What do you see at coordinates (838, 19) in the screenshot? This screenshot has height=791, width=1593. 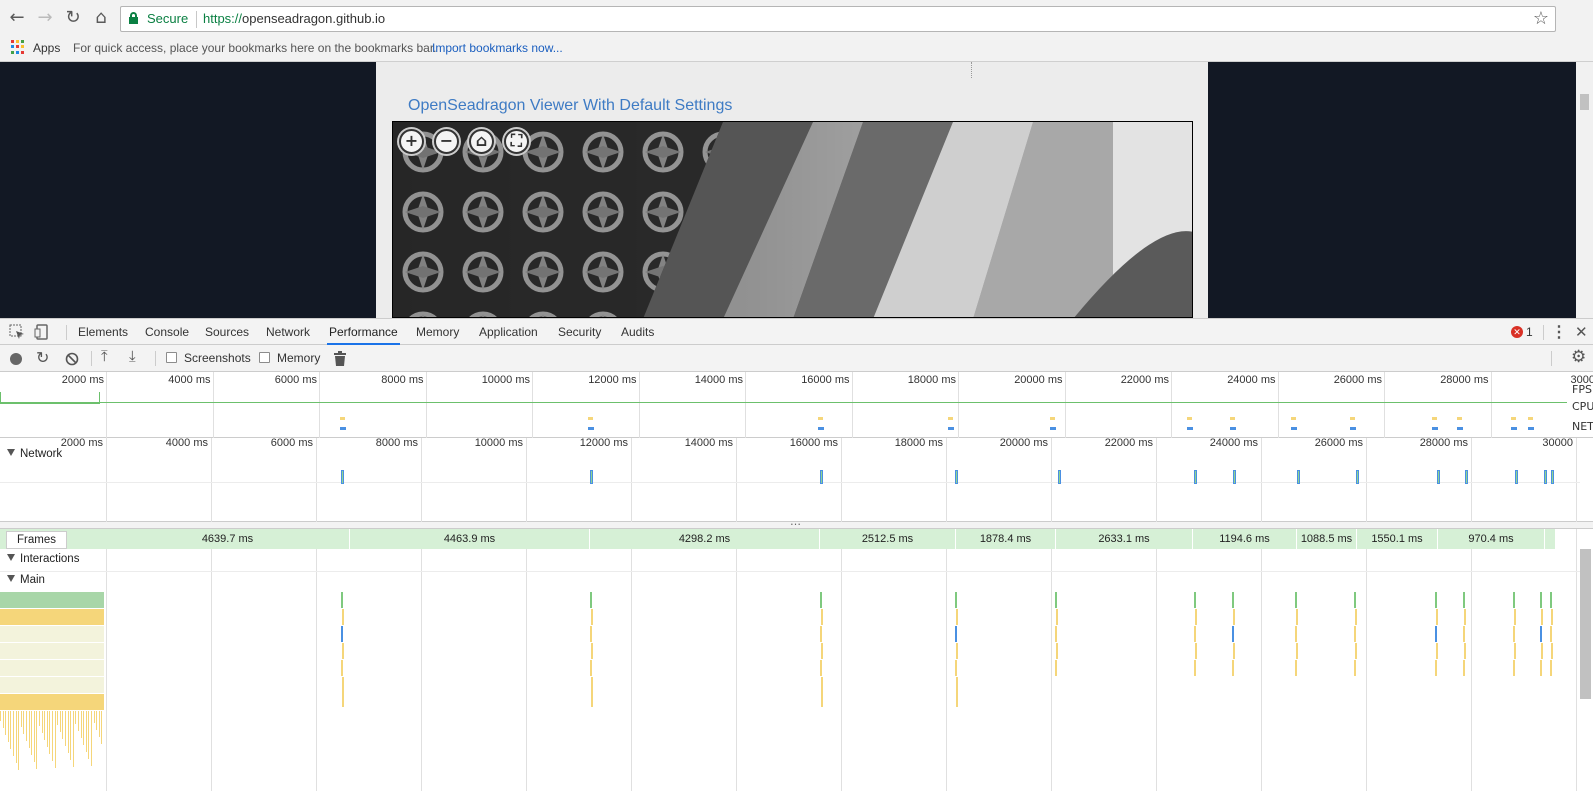 I see `address-bar: Secure https://openseadragon.github.io ☆` at bounding box center [838, 19].